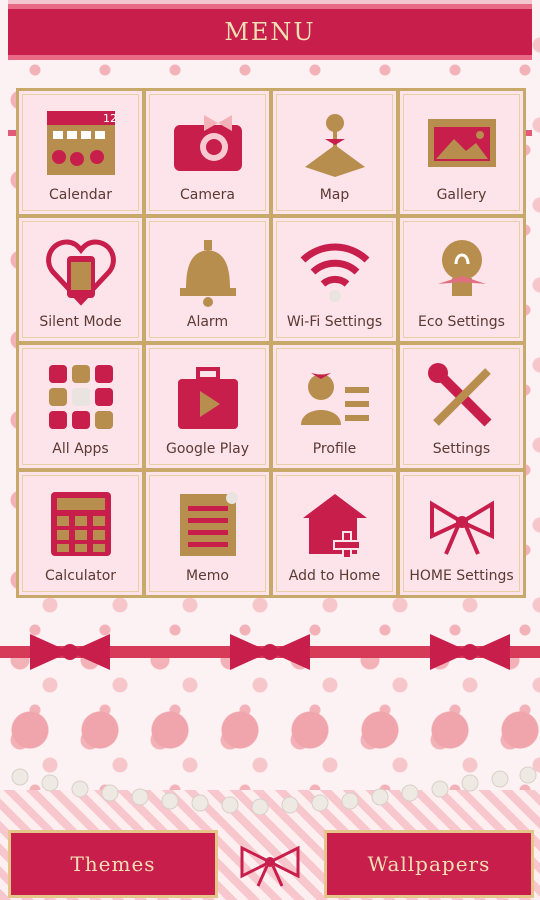  Describe the element at coordinates (207, 195) in the screenshot. I see `tile-label: Camera` at that location.